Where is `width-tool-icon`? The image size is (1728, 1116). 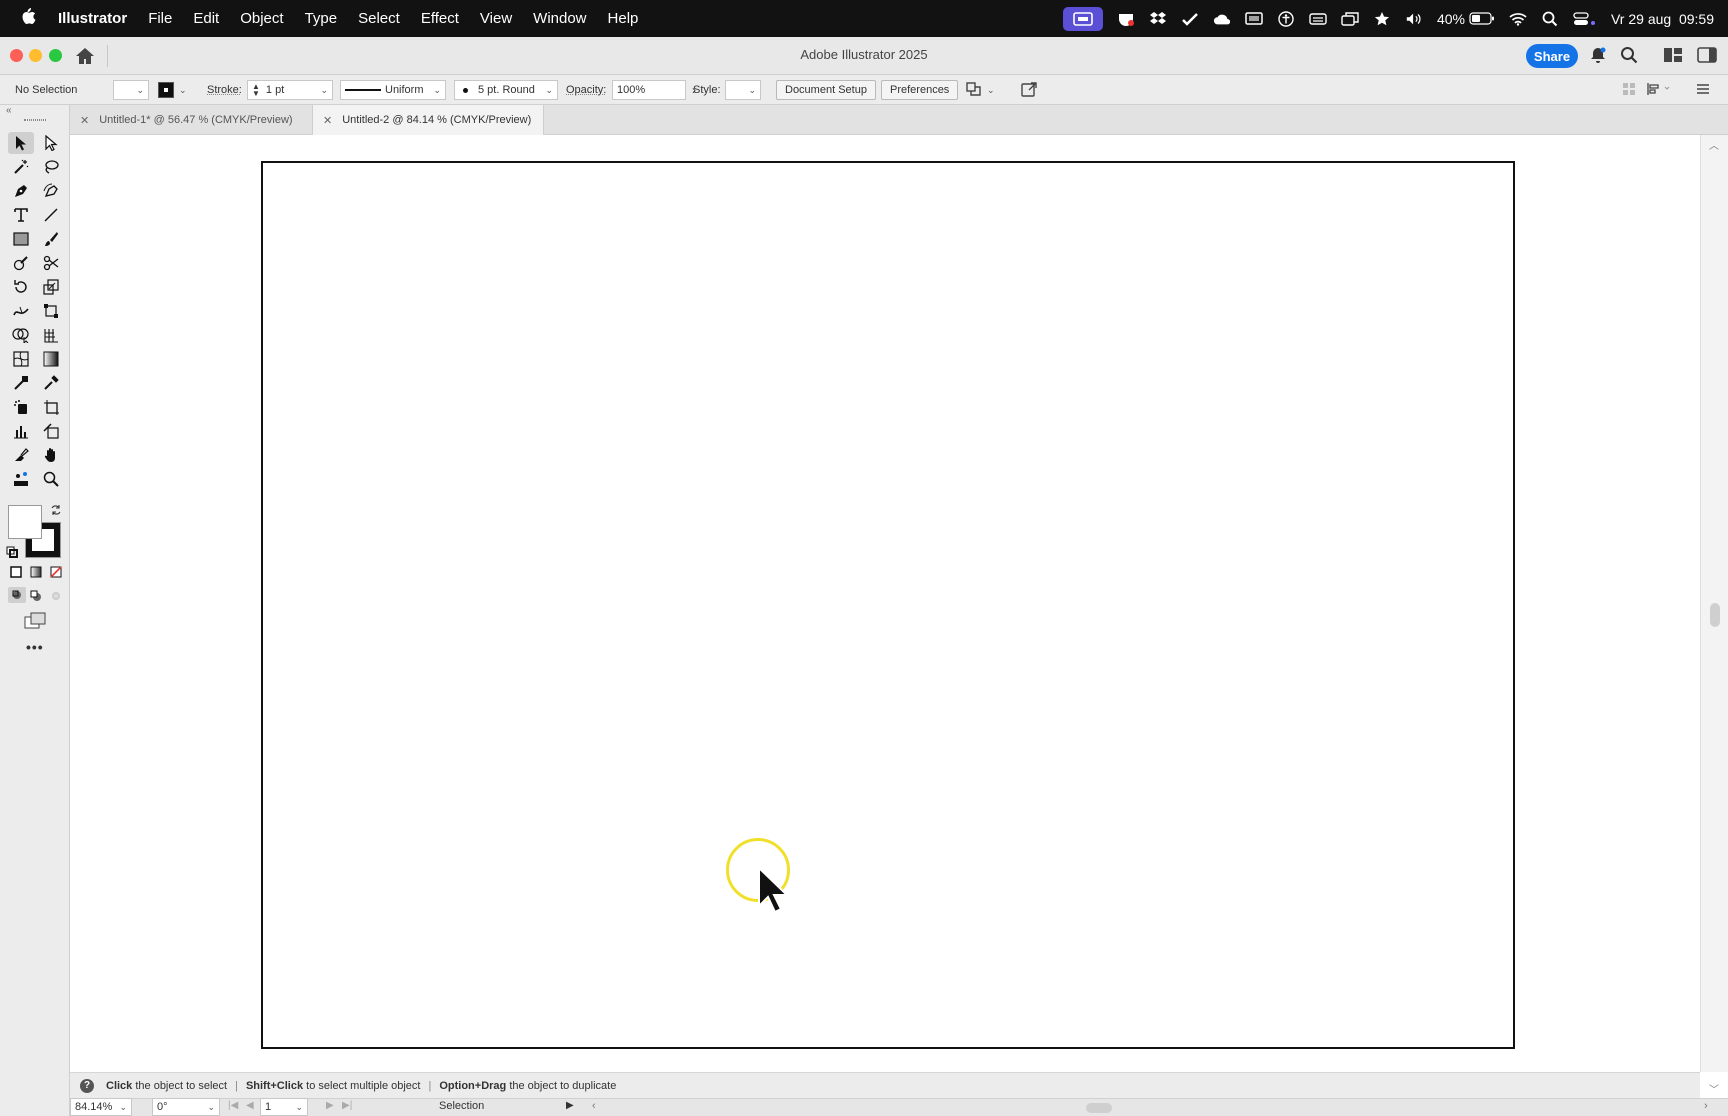
width-tool-icon is located at coordinates (21, 311).